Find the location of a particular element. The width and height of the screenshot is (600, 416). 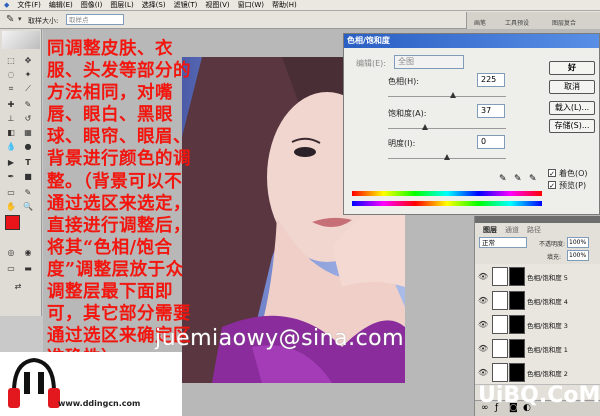

tab-brushes: 画笔 is located at coordinates (480, 22).